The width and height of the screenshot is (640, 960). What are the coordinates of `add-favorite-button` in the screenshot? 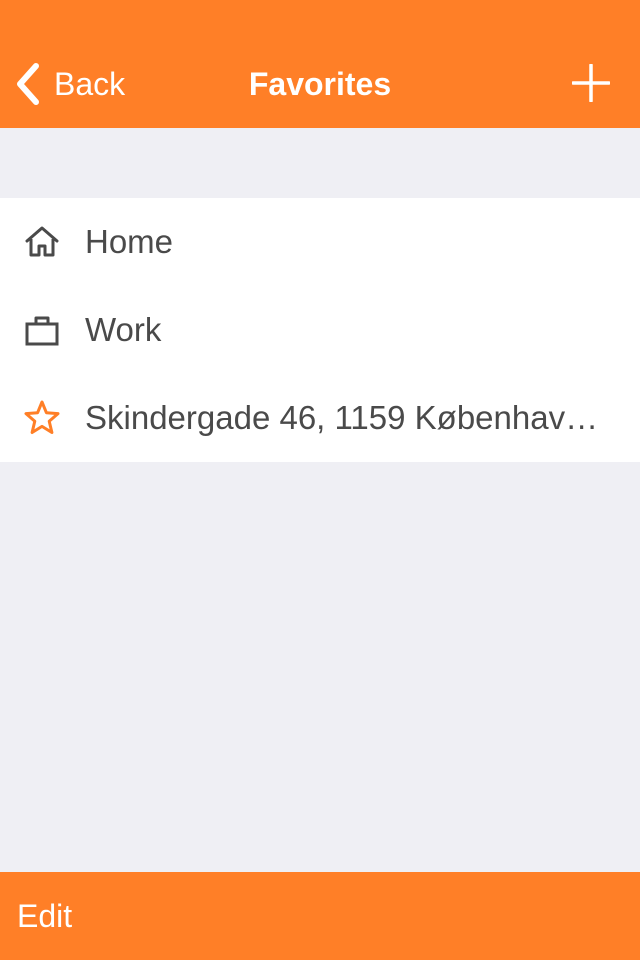 It's located at (591, 83).